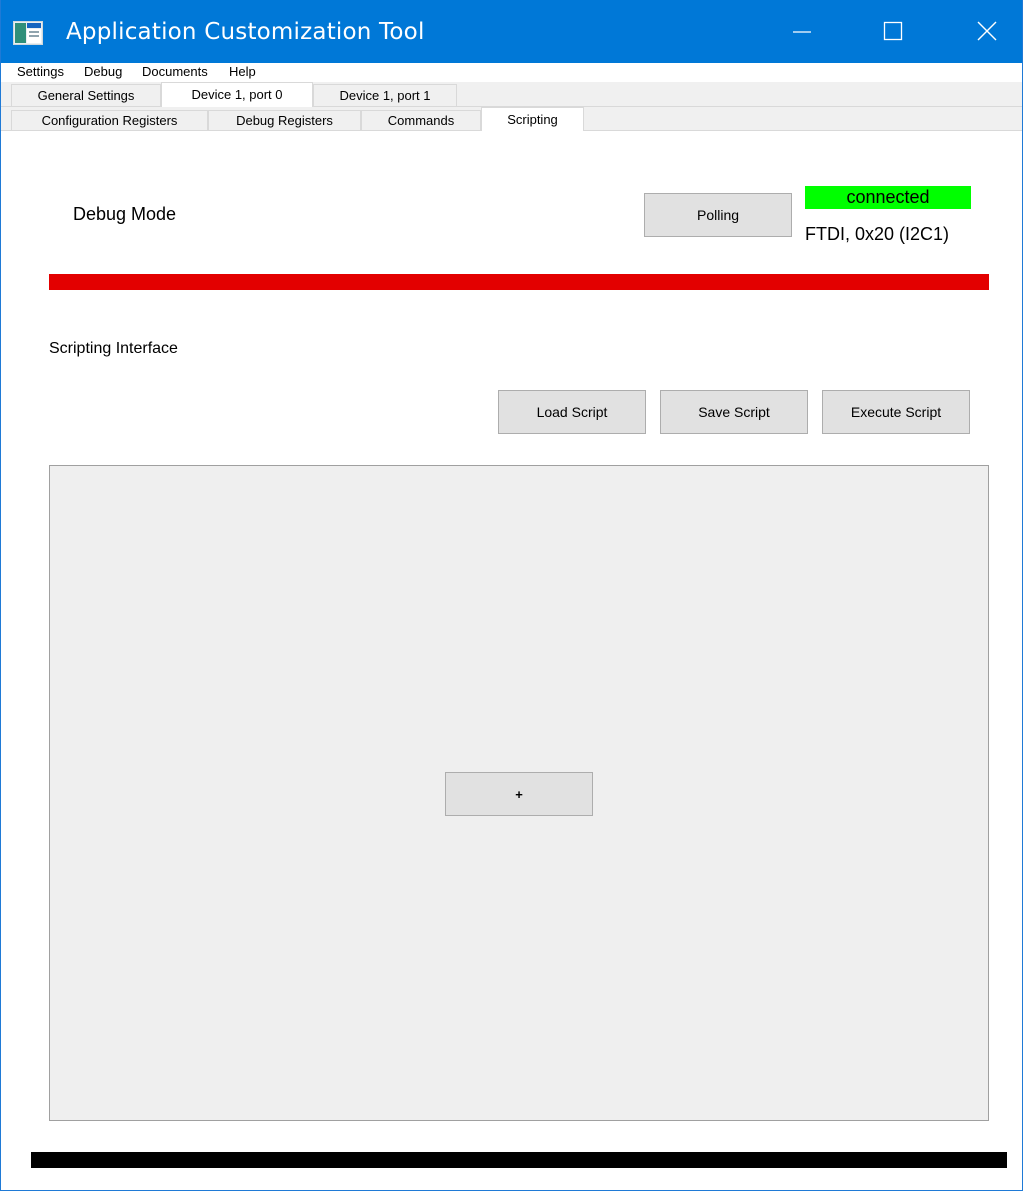 The width and height of the screenshot is (1023, 1192). Describe the element at coordinates (385, 95) in the screenshot. I see `tab-device-1-port-1: Device 1, port 1` at that location.